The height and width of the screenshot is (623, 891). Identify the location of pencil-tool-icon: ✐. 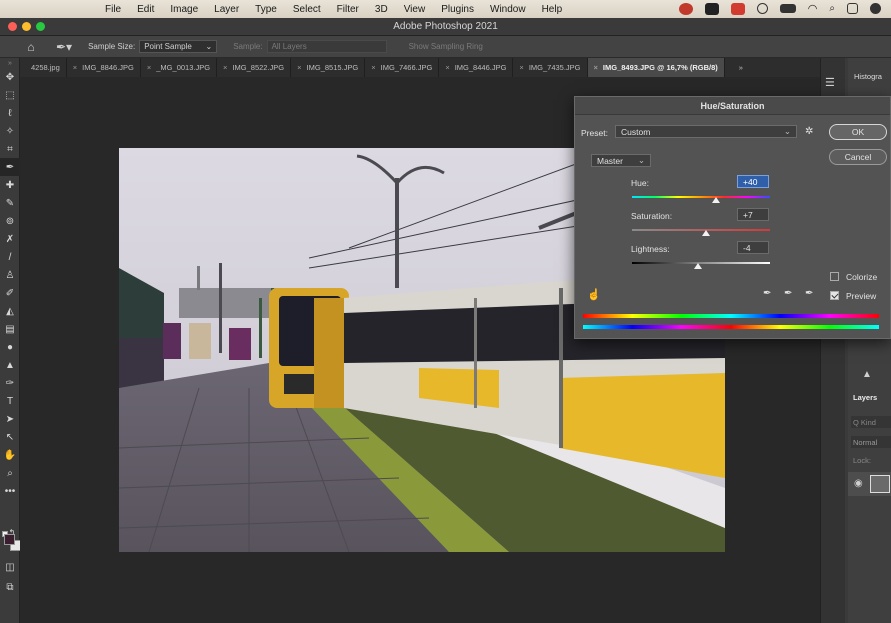
(10, 293).